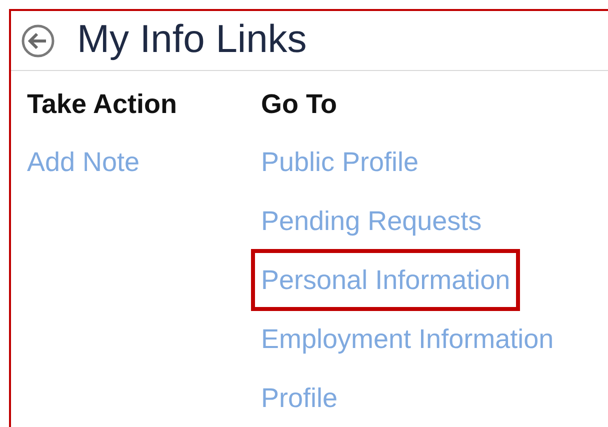 The height and width of the screenshot is (427, 608). What do you see at coordinates (385, 280) in the screenshot?
I see `info-link: Personal Information` at bounding box center [385, 280].